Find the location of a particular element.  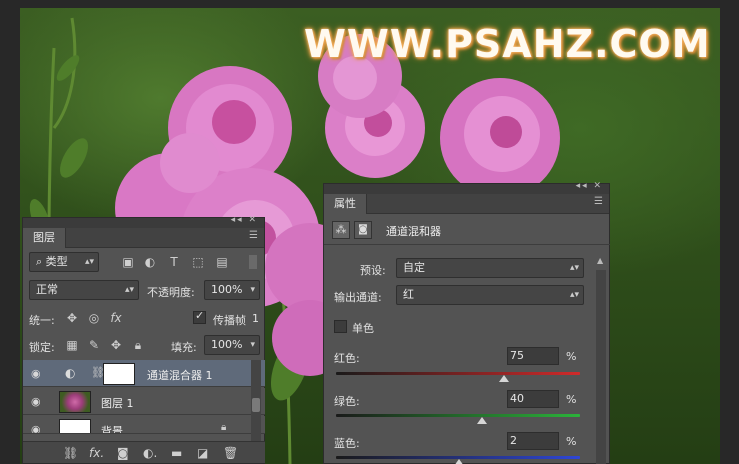

adjustment-layer-icon: ◐ is located at coordinates (70, 373).